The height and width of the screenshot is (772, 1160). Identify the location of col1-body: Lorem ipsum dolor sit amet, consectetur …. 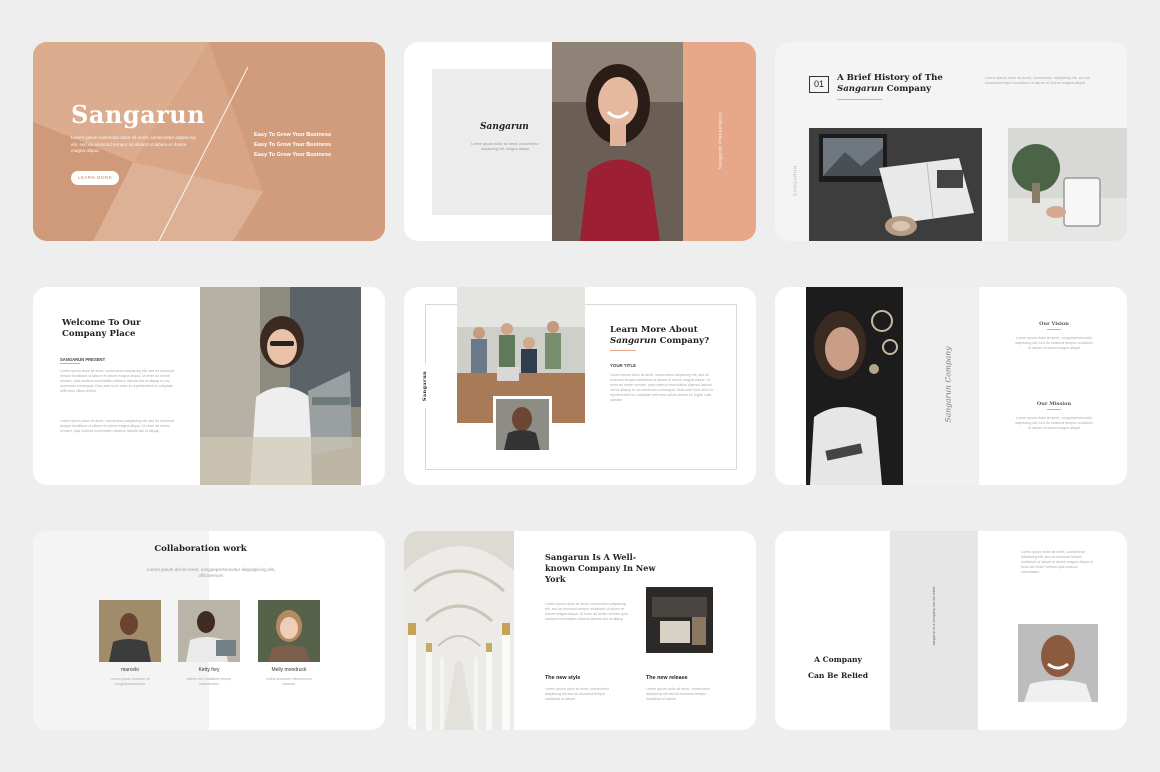
(577, 694).